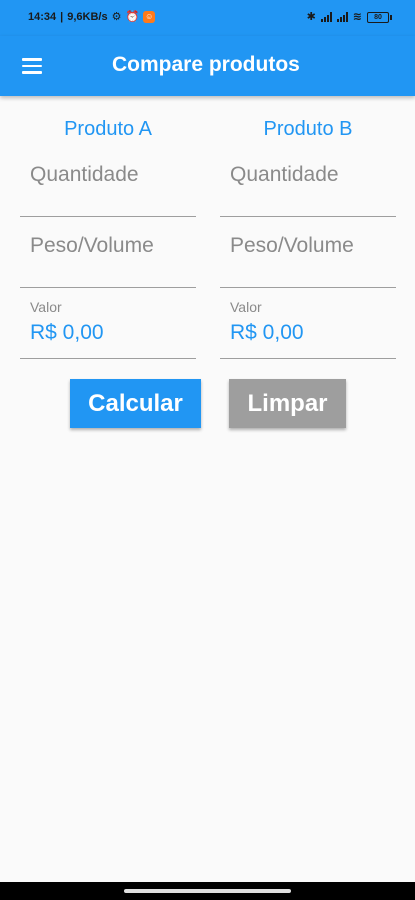 The height and width of the screenshot is (900, 415). I want to click on battery-icon: 80, so click(379, 17).